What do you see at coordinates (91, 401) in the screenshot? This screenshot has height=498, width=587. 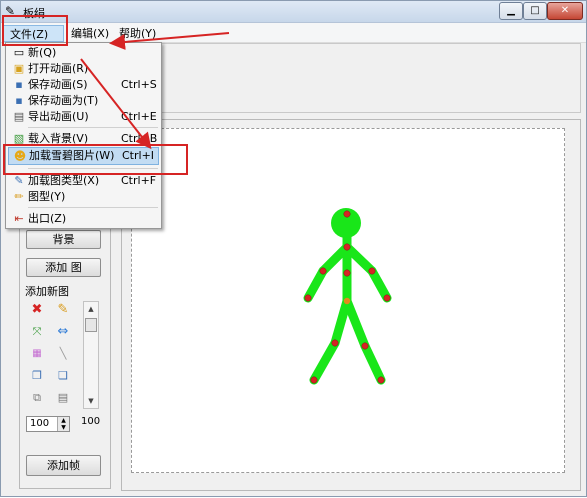 I see `scroll-down-icon: ▼` at bounding box center [91, 401].